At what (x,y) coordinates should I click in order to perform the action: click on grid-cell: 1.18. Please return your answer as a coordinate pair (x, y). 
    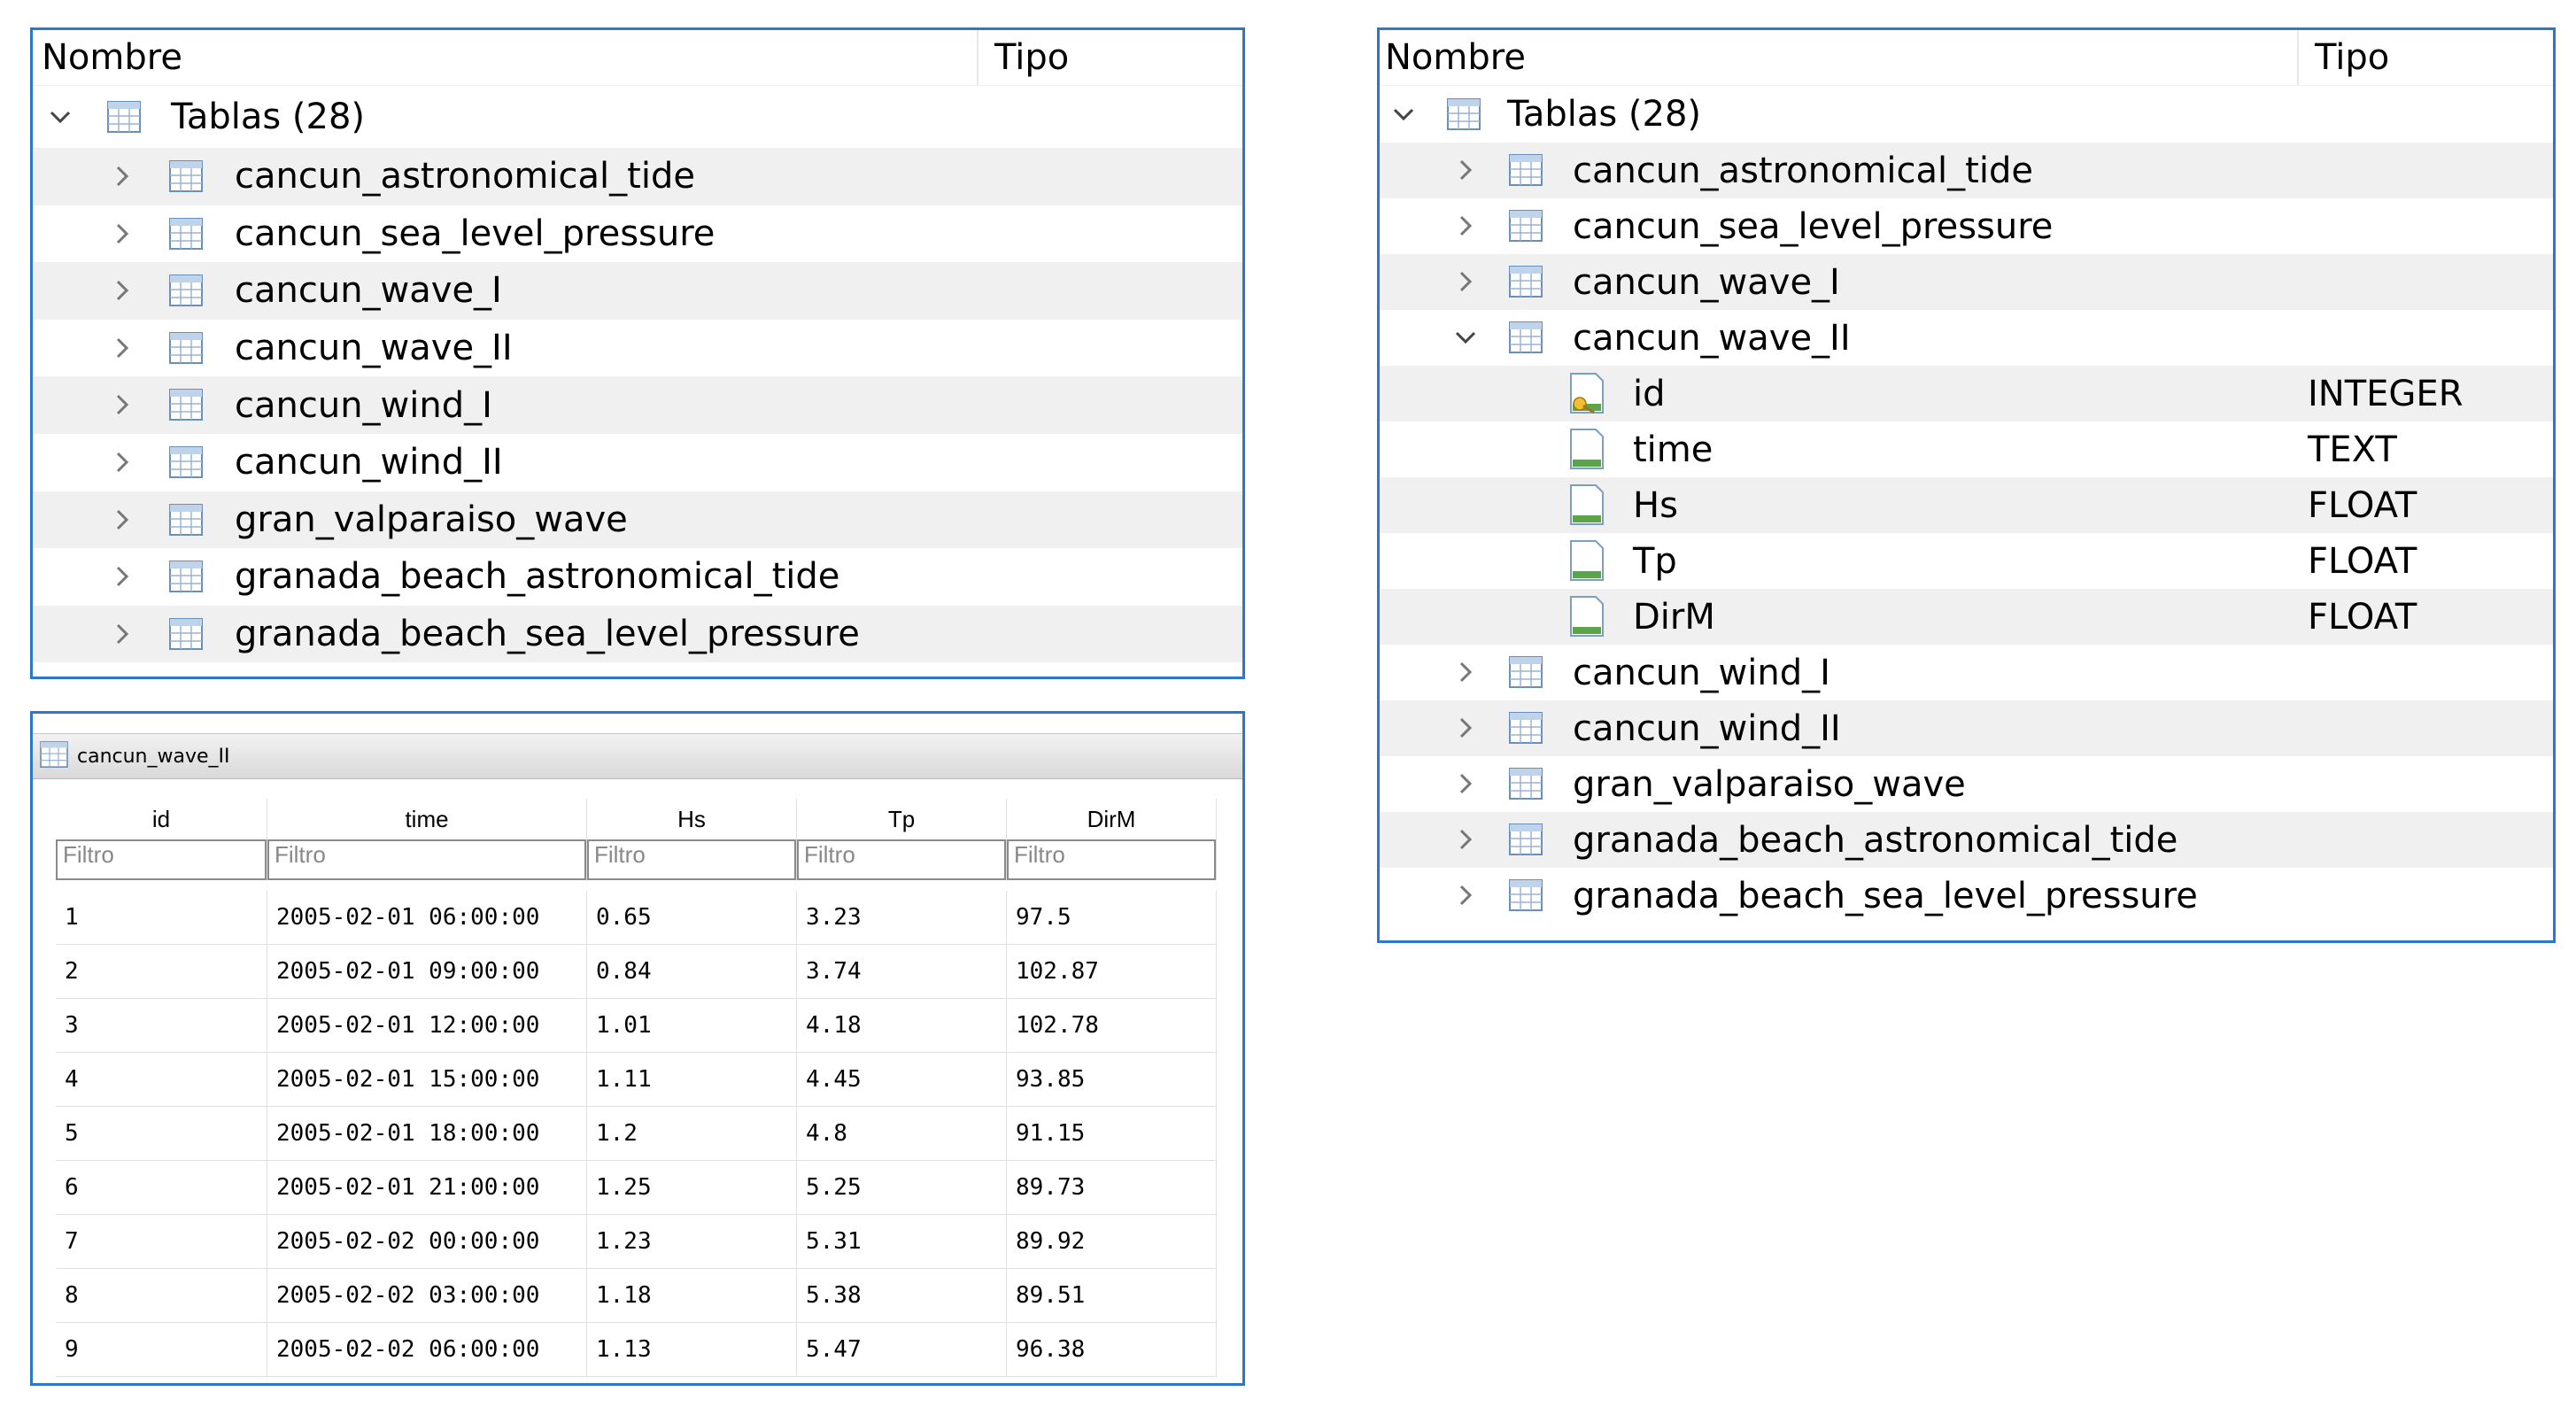
    Looking at the image, I should click on (691, 1295).